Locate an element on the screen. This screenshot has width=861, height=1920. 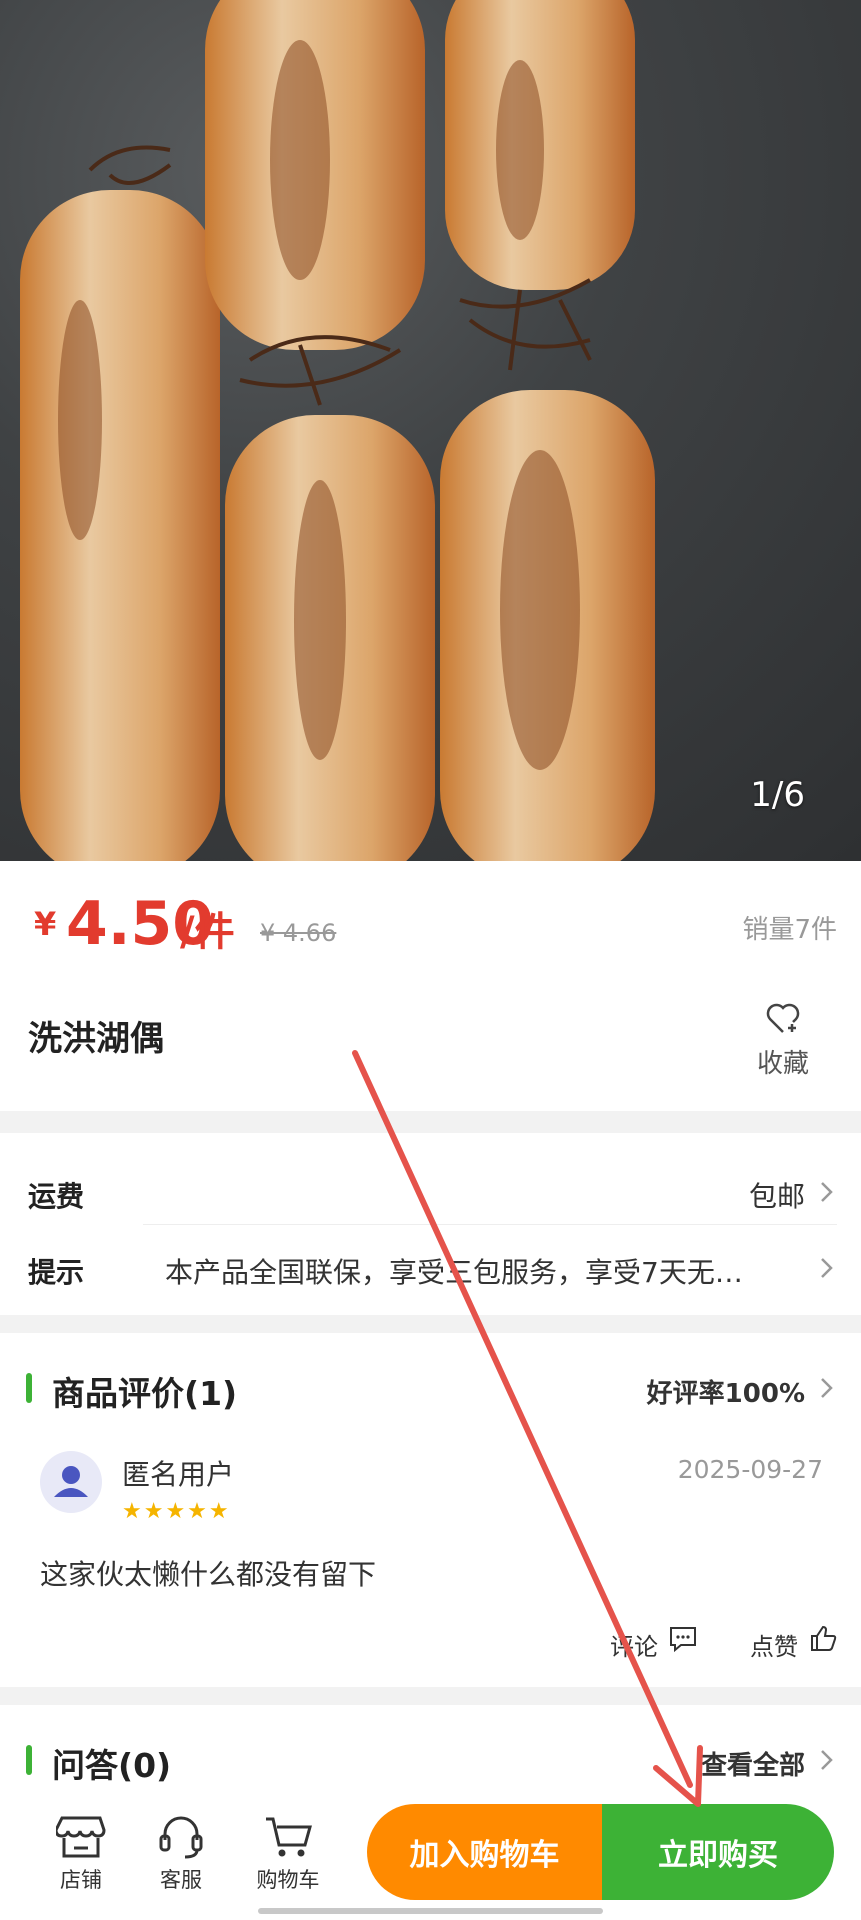
heart-plus-icon is located at coordinates (783, 1018).